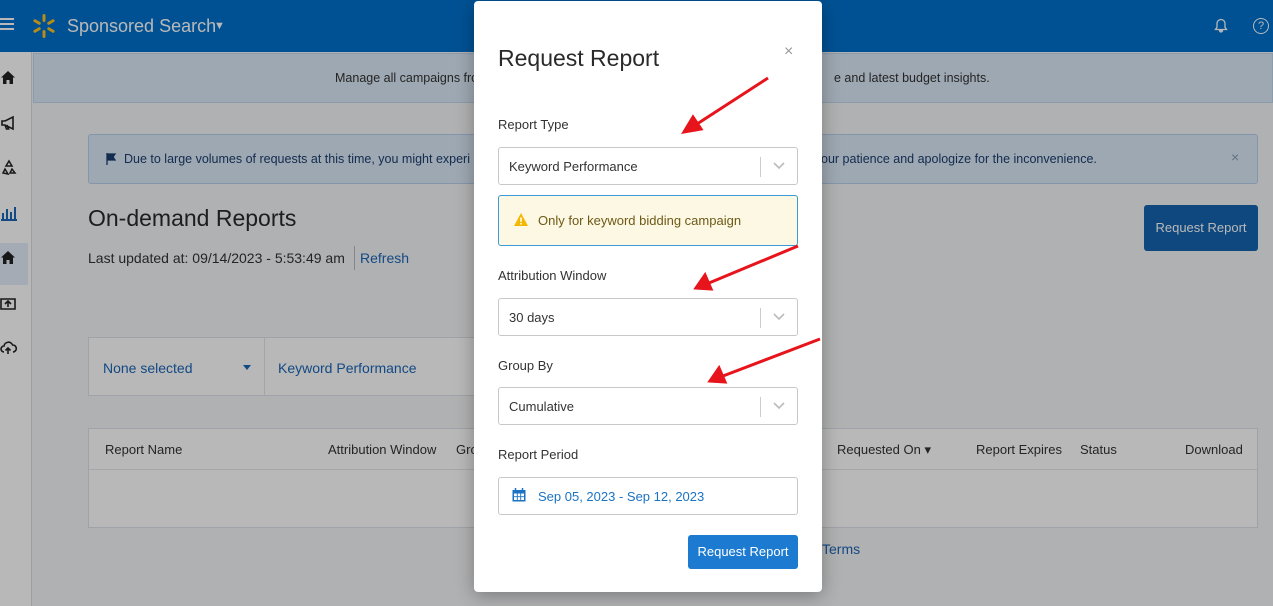 The image size is (1273, 606). Describe the element at coordinates (648, 166) in the screenshot. I see `report-type-select: Keyword Performance` at that location.